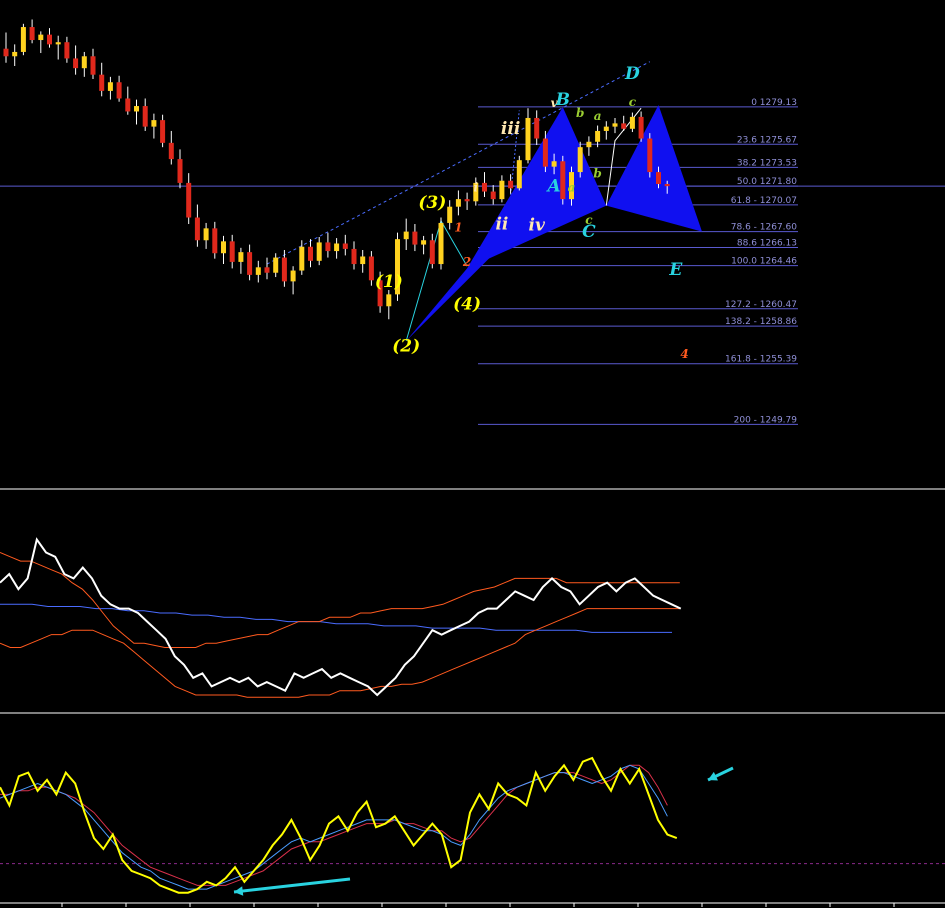 The height and width of the screenshot is (908, 945). What do you see at coordinates (764, 228) in the screenshot?
I see `fib-label: 78.6 - 1267.60` at bounding box center [764, 228].